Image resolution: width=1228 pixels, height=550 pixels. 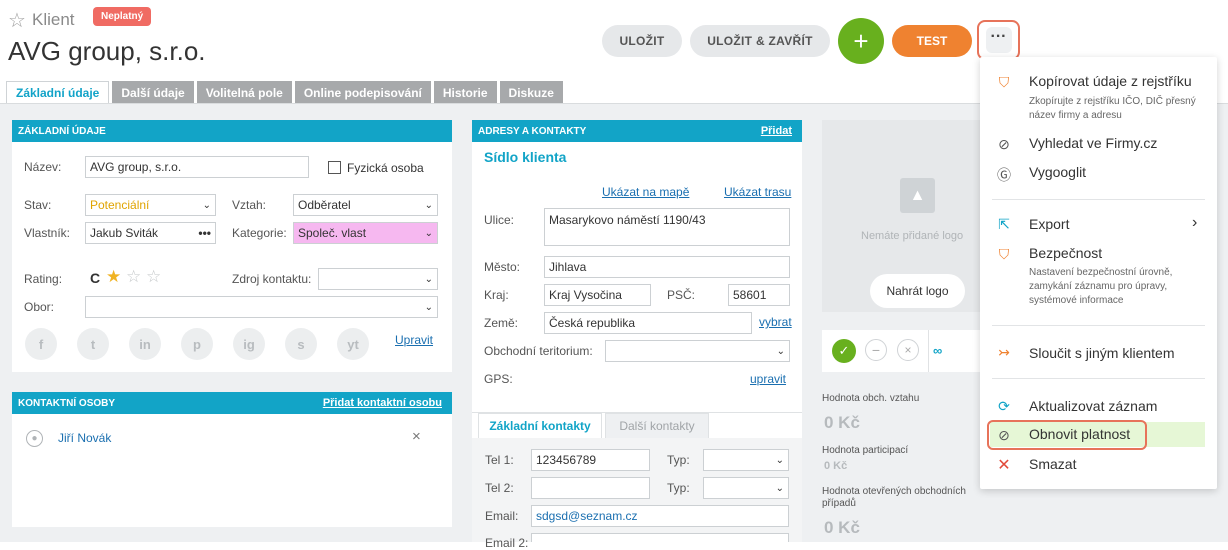 What do you see at coordinates (1066, 253) in the screenshot?
I see `menu-item-label: Bezpečnost` at bounding box center [1066, 253].